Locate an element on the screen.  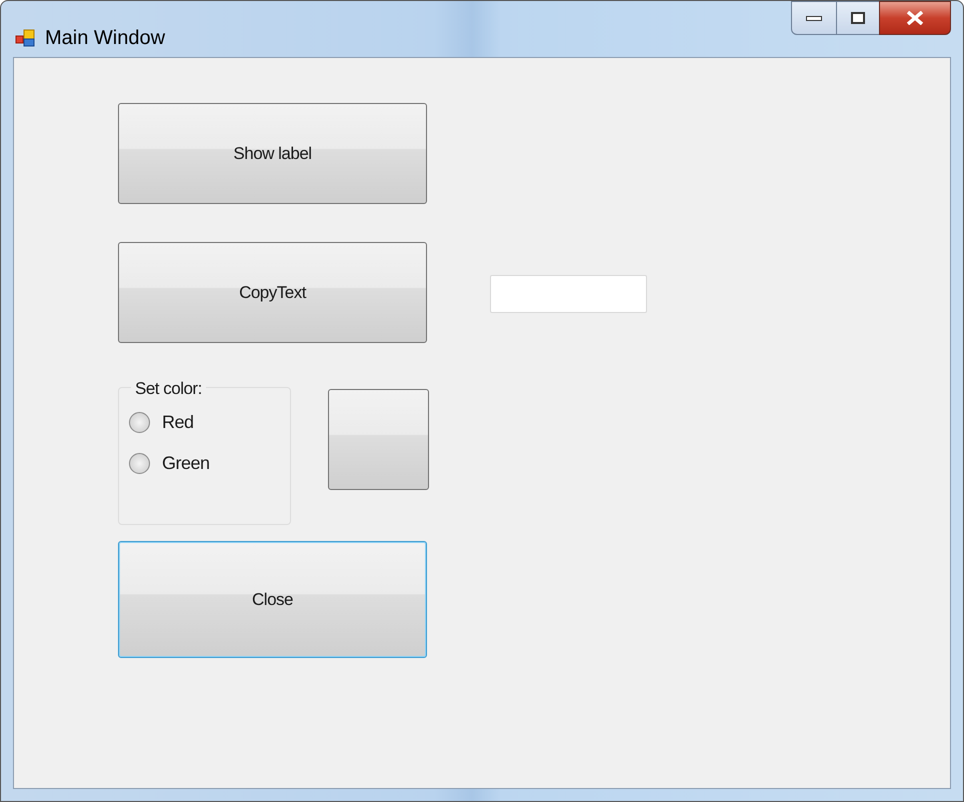
app-icon is located at coordinates (25, 38).